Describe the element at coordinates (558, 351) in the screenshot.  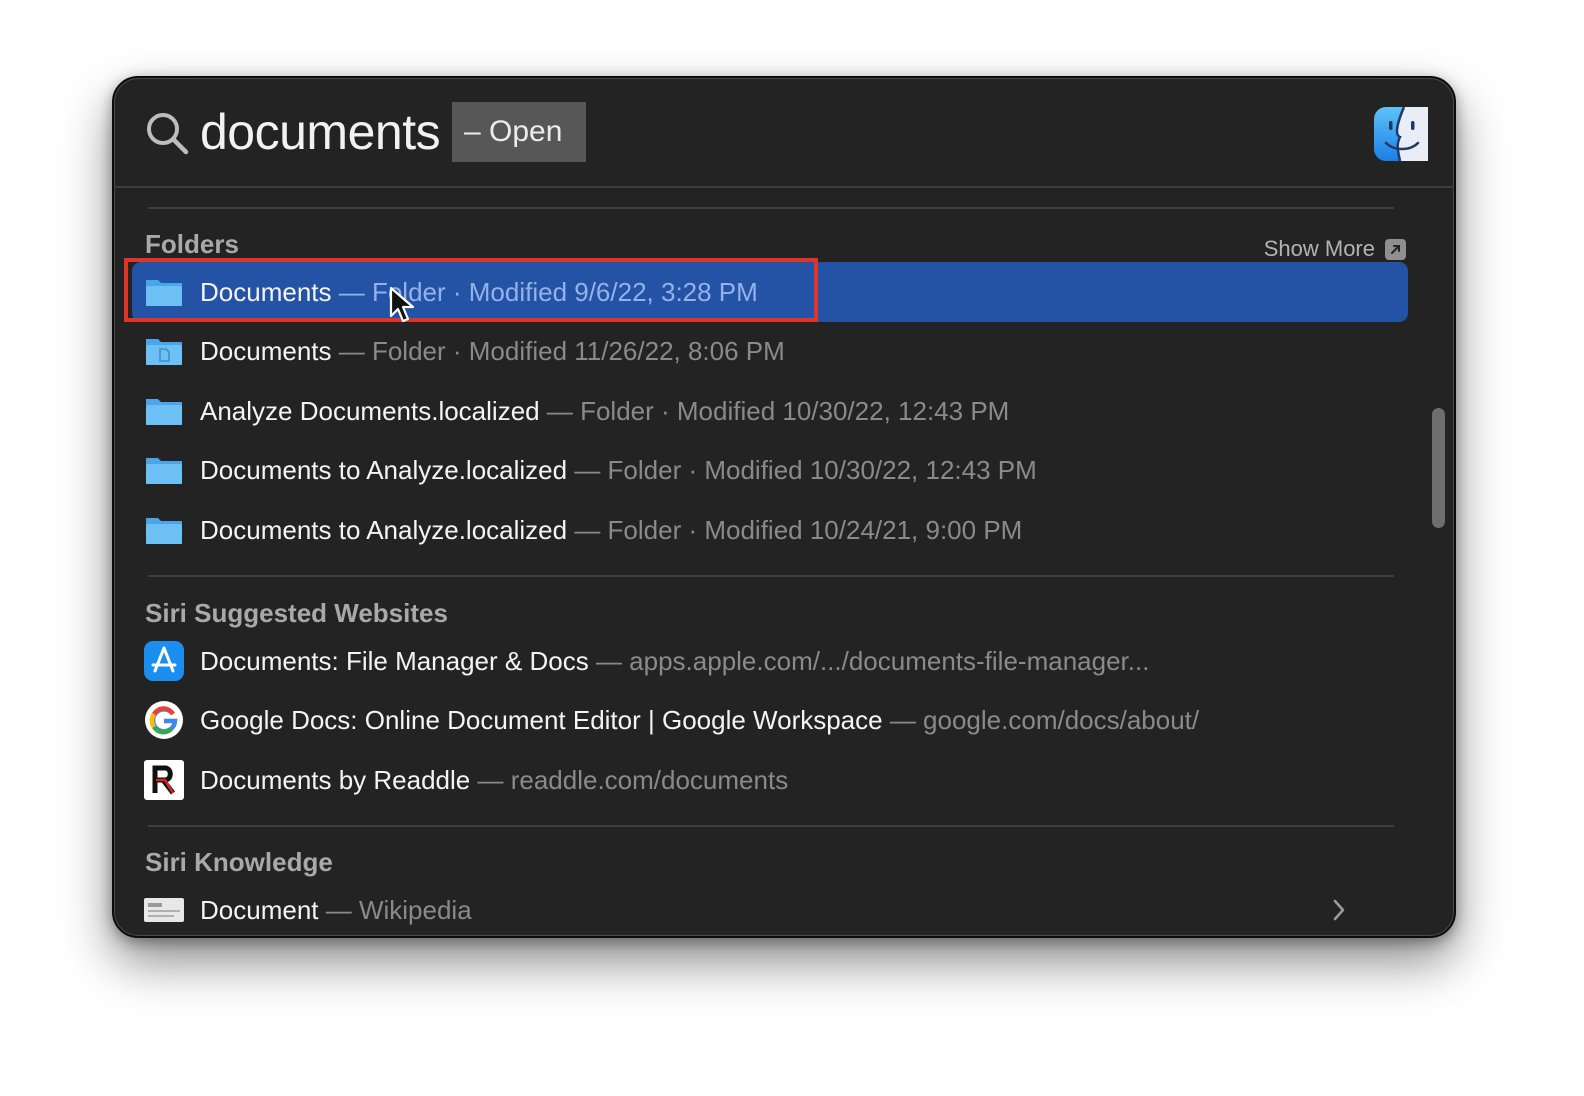
I see `result-subtitle: — Folder · Modified 11/26/22, 8:06 PM` at that location.